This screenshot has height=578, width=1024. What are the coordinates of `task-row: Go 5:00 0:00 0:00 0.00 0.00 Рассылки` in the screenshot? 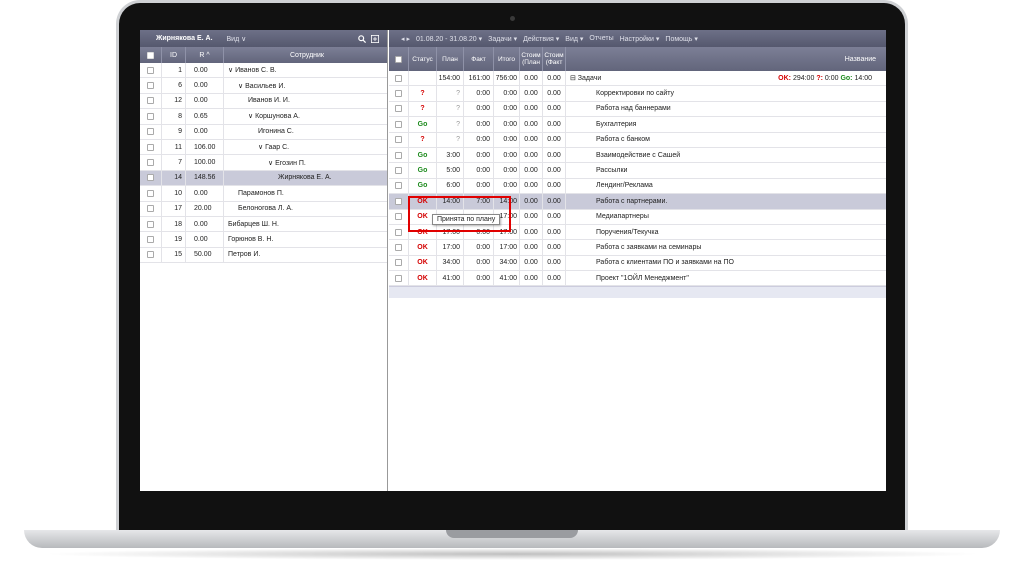 It's located at (637, 171).